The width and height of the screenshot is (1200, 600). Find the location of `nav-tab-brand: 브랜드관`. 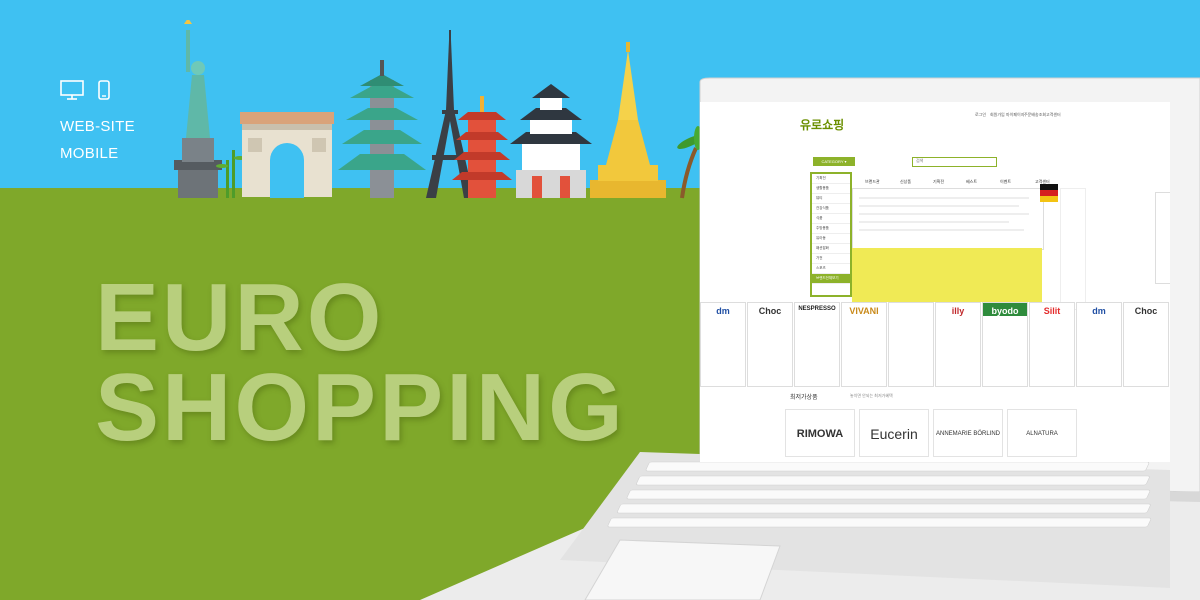

nav-tab-brand: 브랜드관 is located at coordinates (872, 182).